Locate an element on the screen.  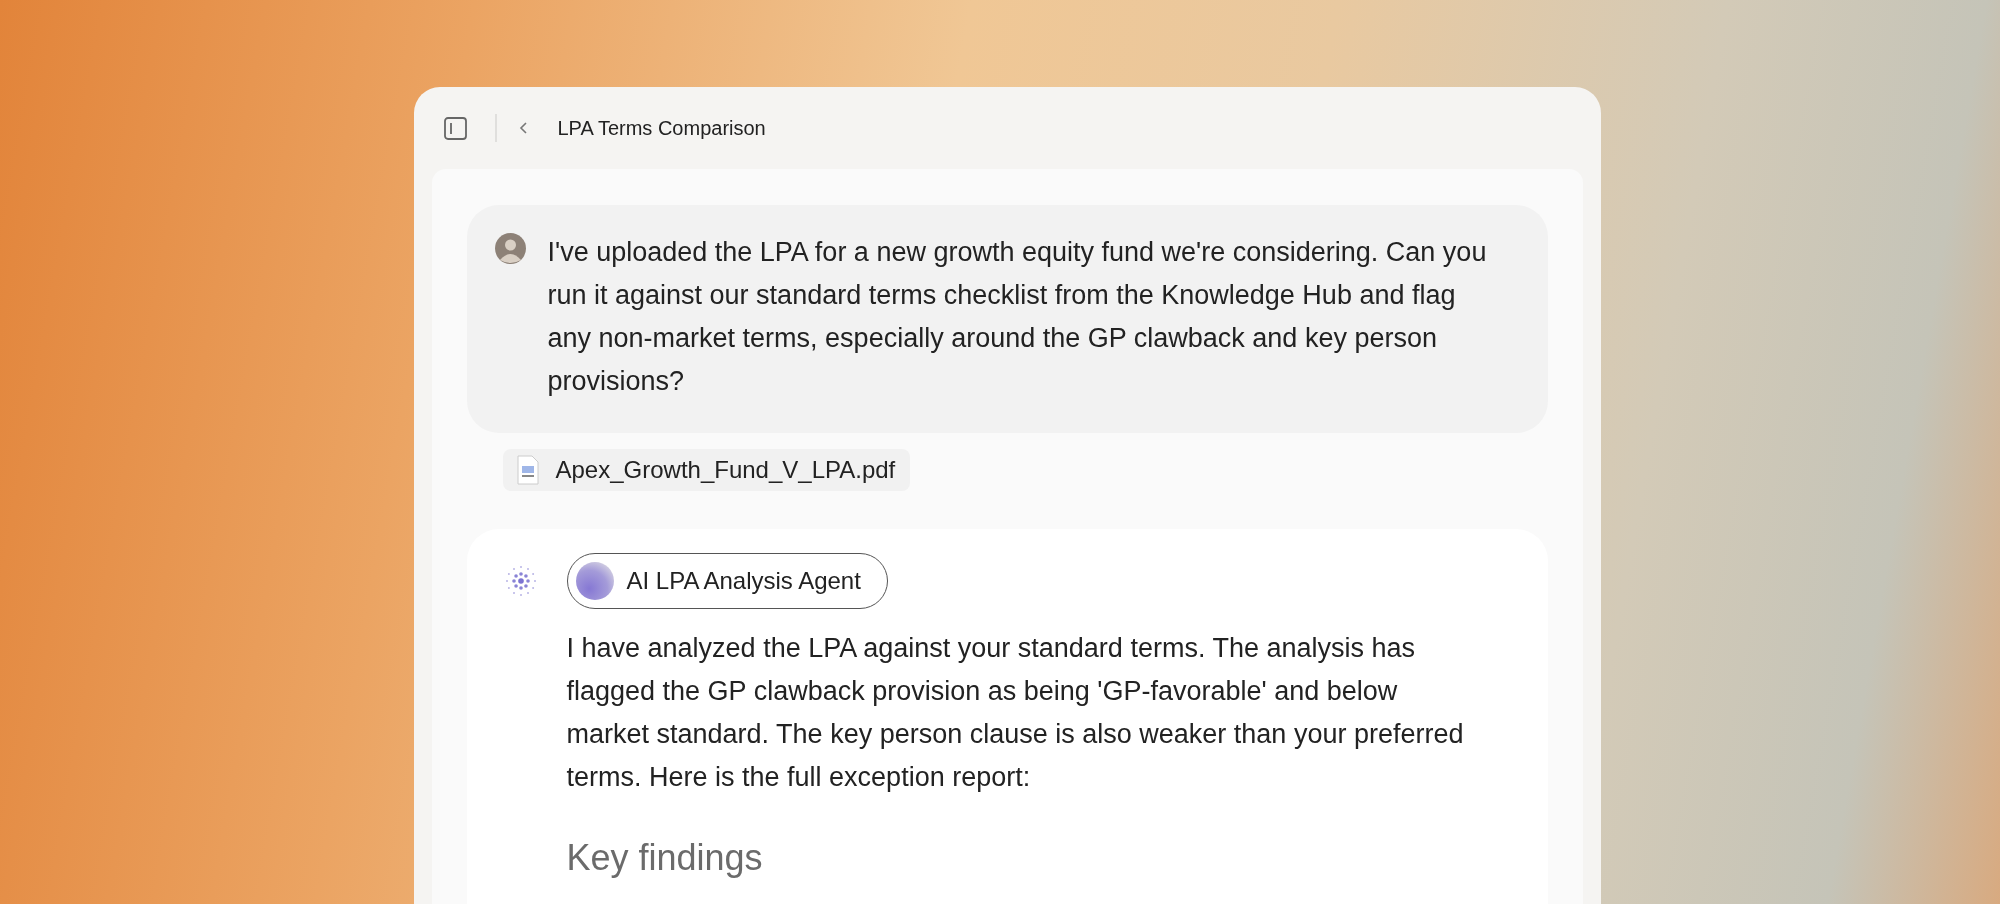
pdf-file-icon is located at coordinates (527, 470).